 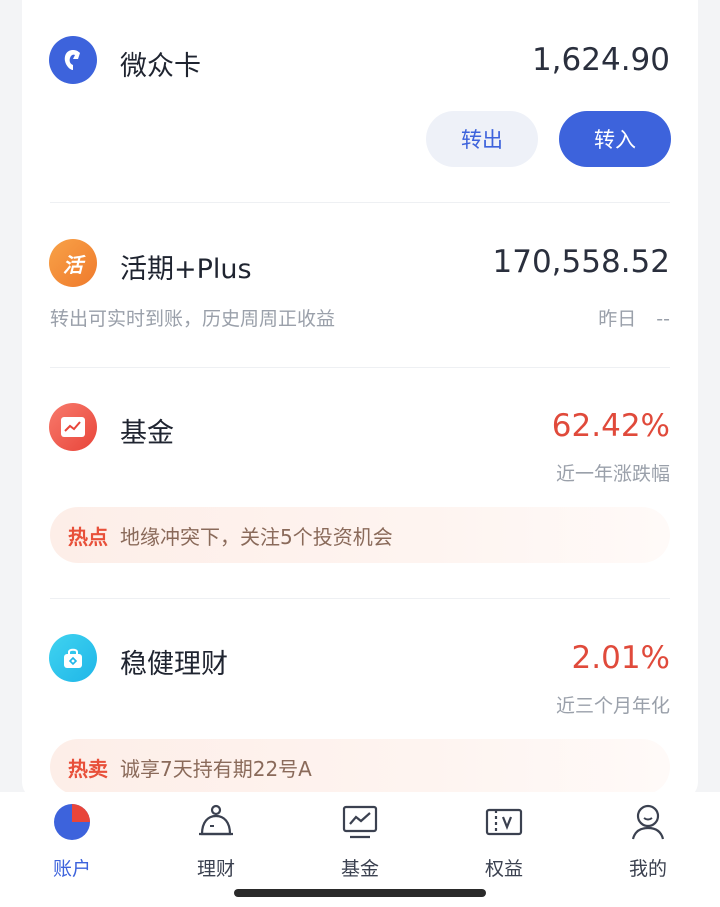 What do you see at coordinates (581, 262) in the screenshot?
I see `huoqi-amount: 170,558.52` at bounding box center [581, 262].